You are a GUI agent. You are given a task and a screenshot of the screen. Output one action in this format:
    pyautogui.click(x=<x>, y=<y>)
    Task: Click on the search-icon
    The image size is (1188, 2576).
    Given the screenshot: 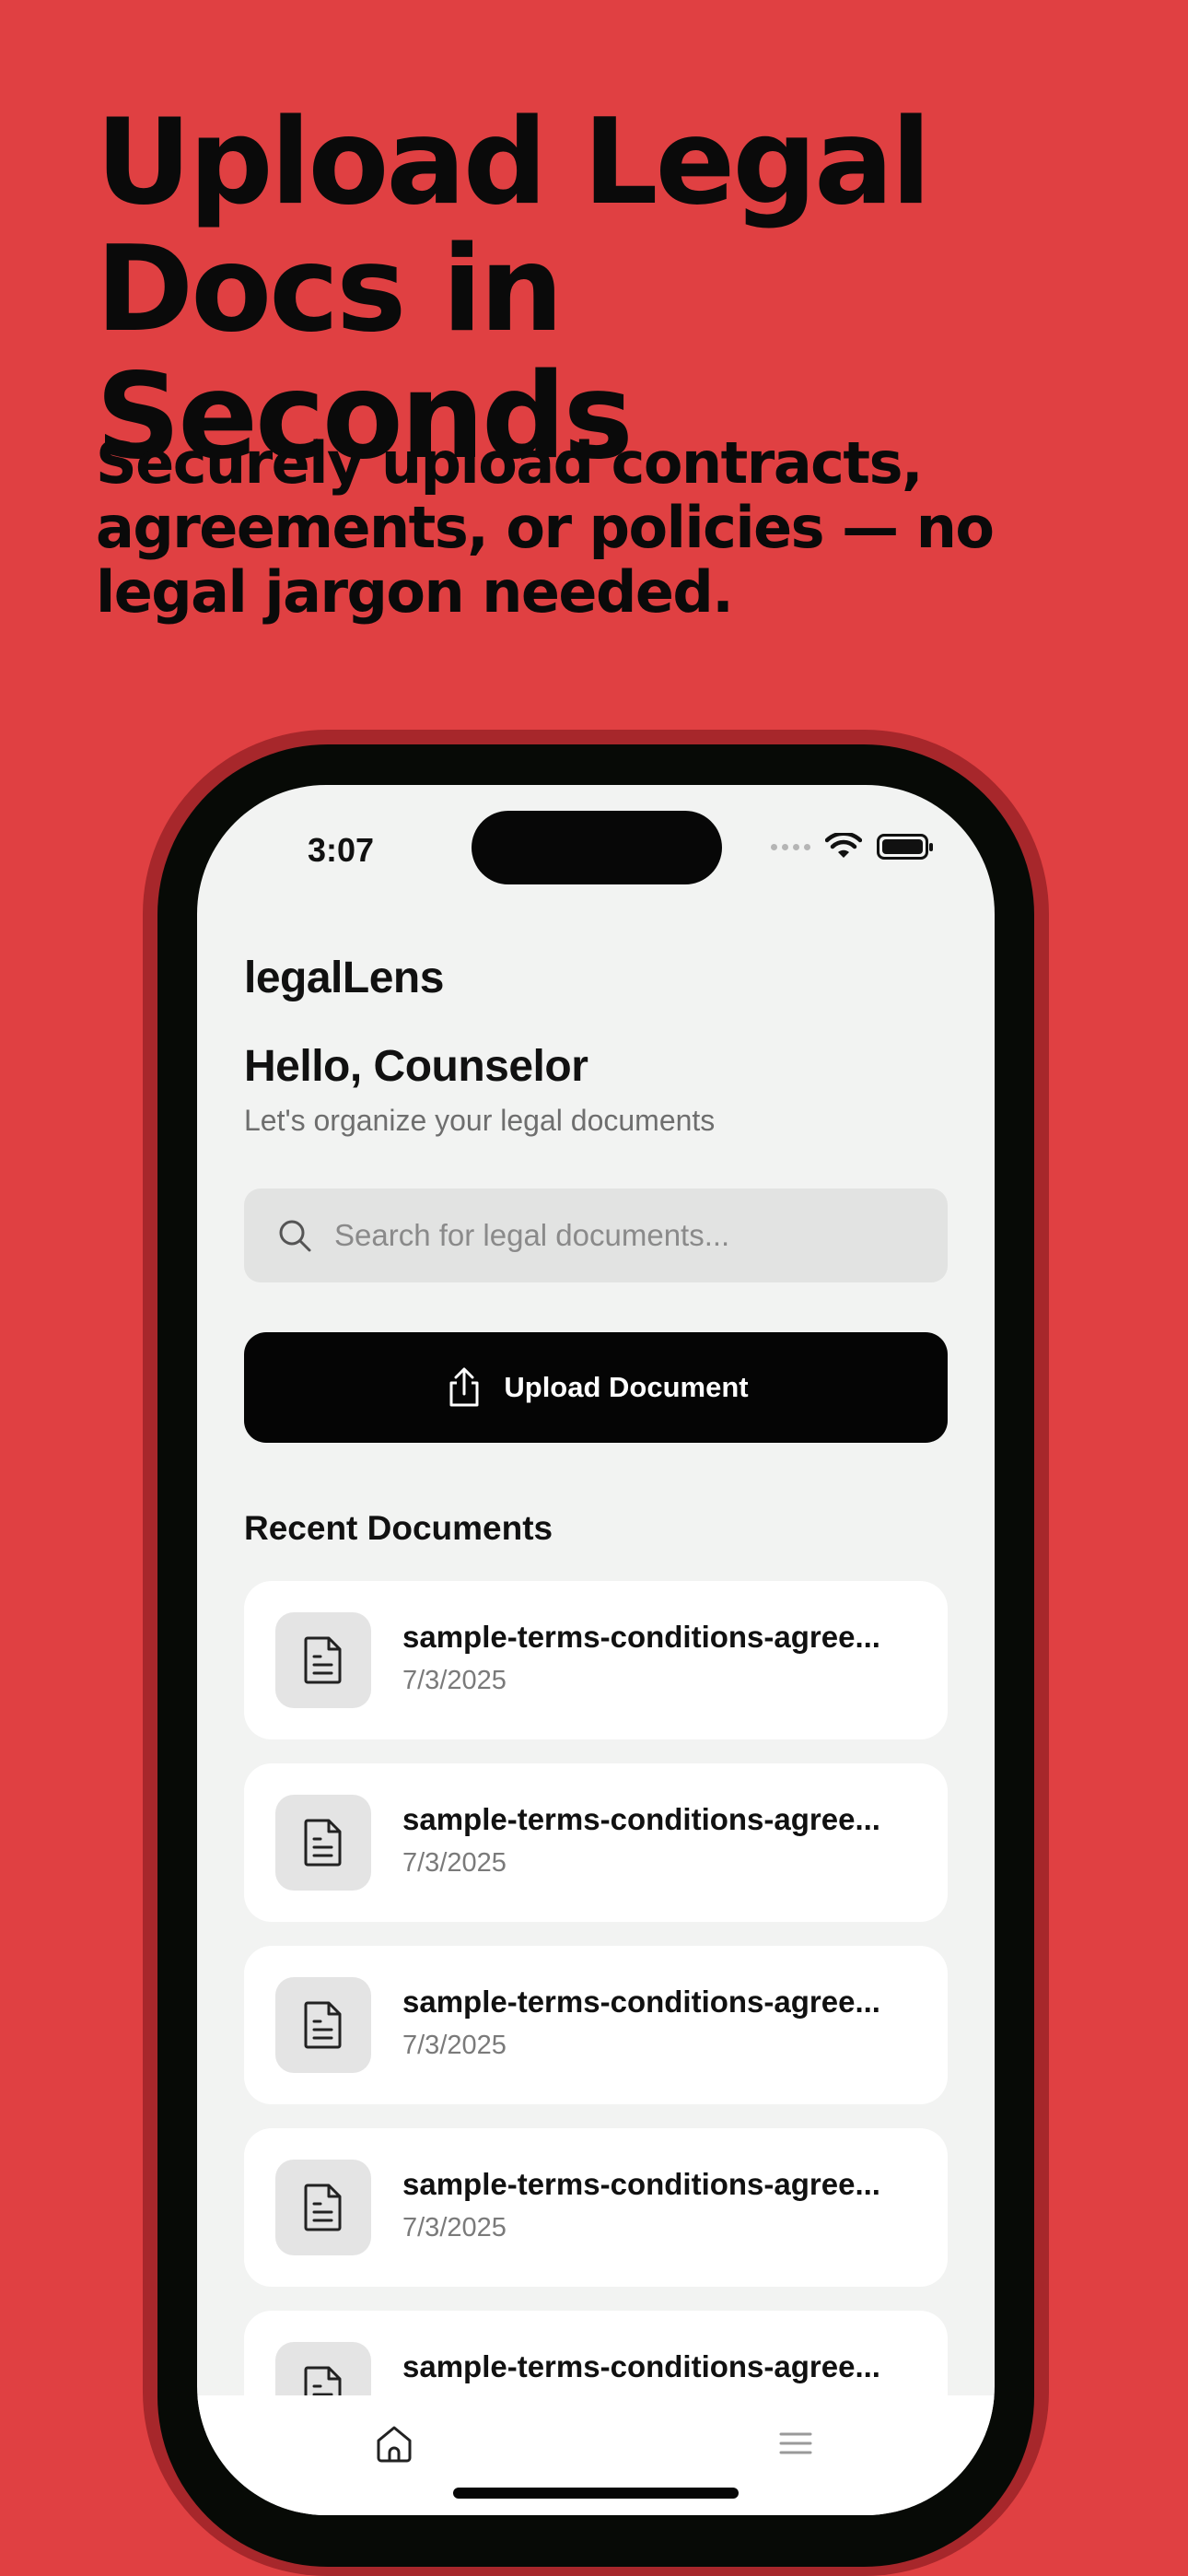 What is the action you would take?
    pyautogui.click(x=295, y=1236)
    